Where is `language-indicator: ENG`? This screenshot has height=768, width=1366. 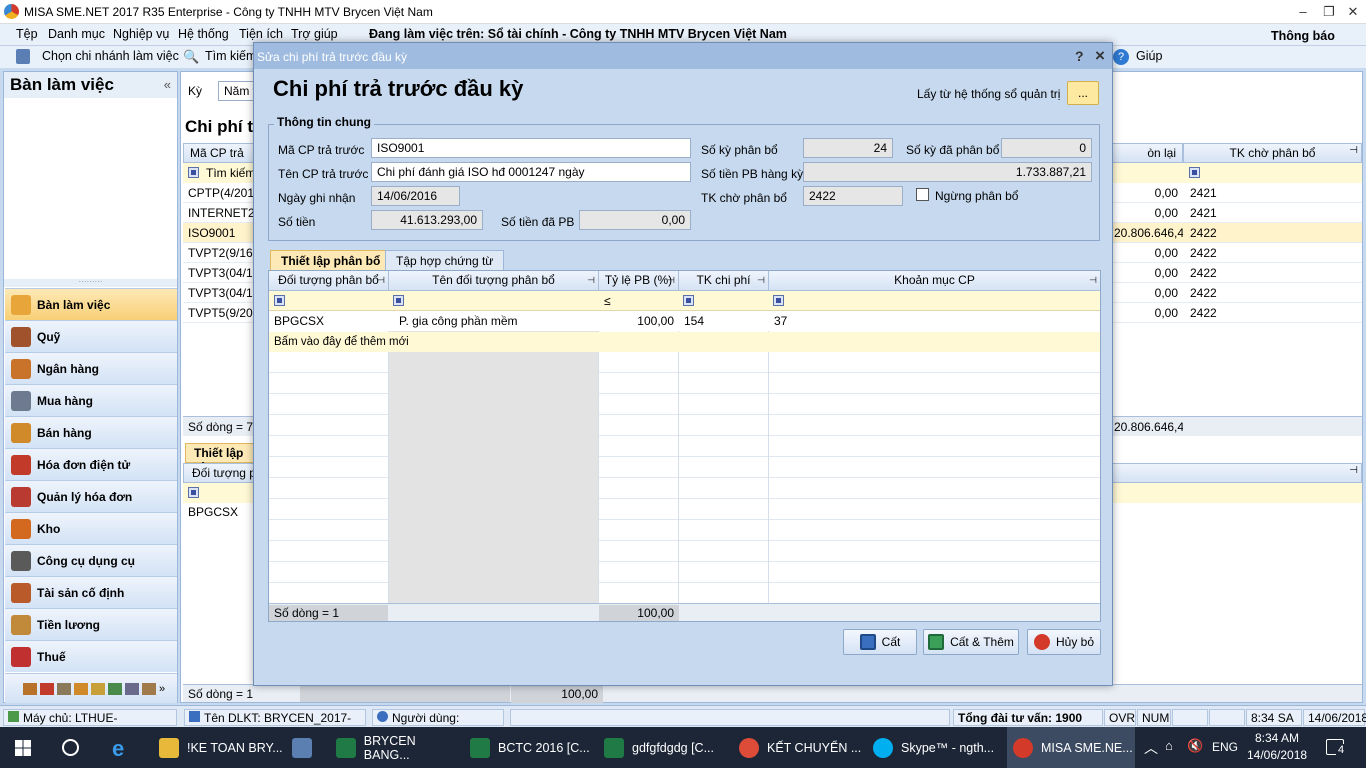 language-indicator: ENG is located at coordinates (1225, 747).